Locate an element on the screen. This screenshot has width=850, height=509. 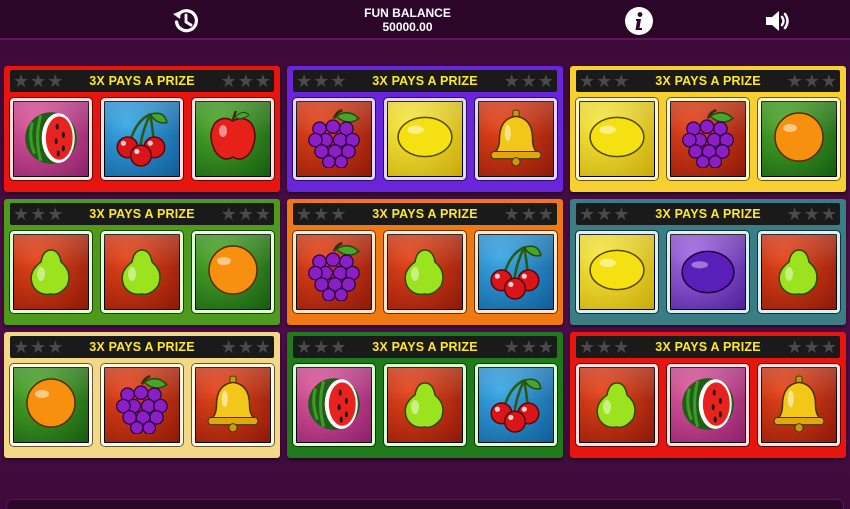
balance-label: FUN BALANCE is located at coordinates (407, 13).